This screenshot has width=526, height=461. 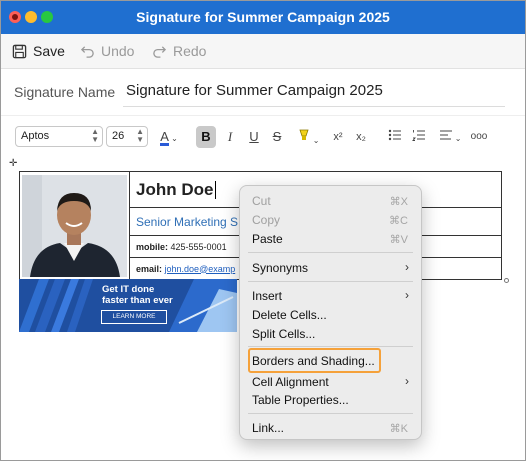 What do you see at coordinates (118, 51) in the screenshot?
I see `undo-label: Undo` at bounding box center [118, 51].